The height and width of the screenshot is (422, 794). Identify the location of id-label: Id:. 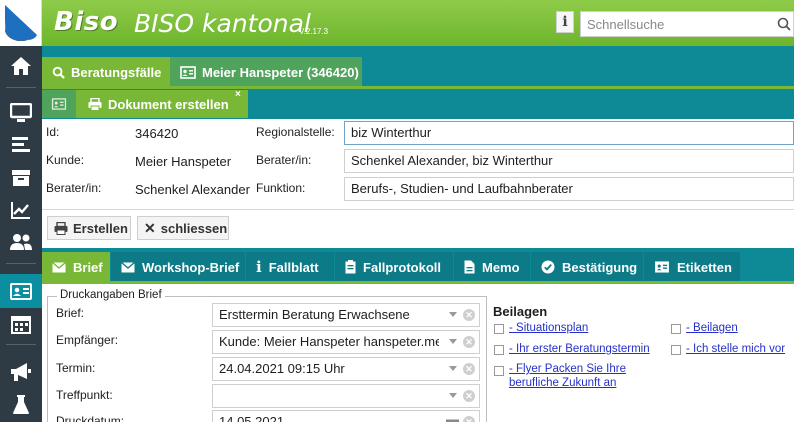
(53, 132).